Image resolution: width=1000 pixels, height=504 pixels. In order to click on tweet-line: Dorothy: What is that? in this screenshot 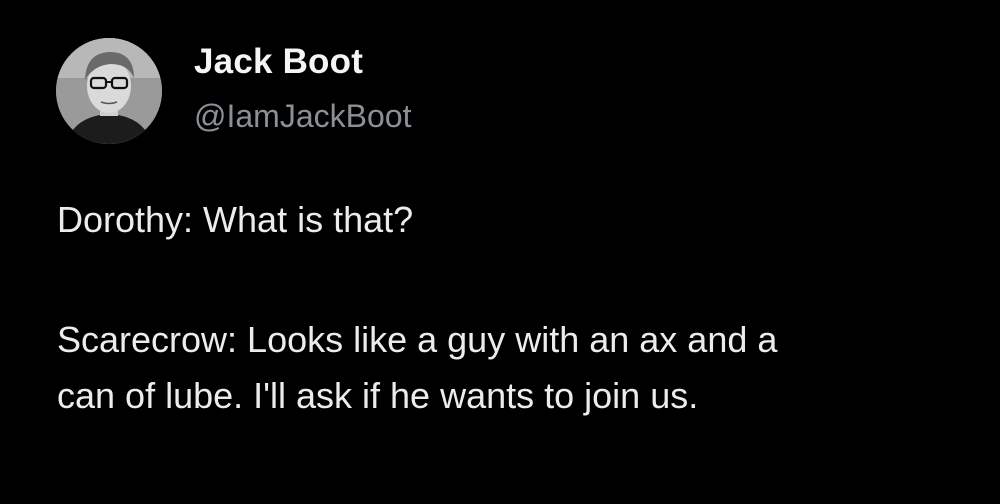, I will do `click(235, 219)`.